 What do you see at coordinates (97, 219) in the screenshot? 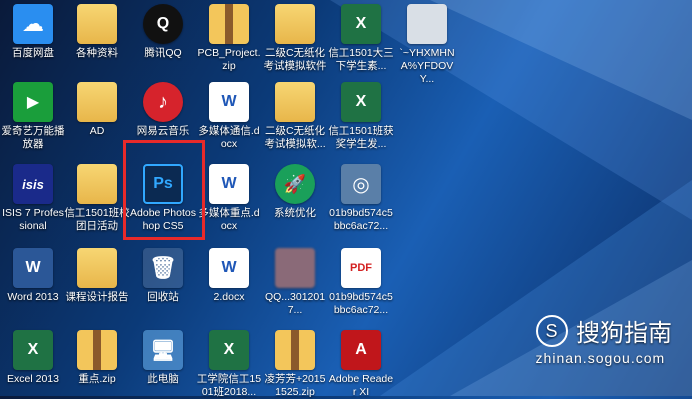
I see `desktop-icon-label: 信工1501班校团日活动` at bounding box center [97, 219].